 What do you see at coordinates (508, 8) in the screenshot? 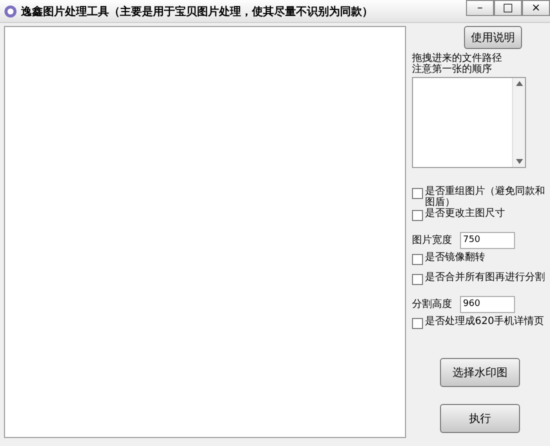
I see `maximize-button: □` at bounding box center [508, 8].